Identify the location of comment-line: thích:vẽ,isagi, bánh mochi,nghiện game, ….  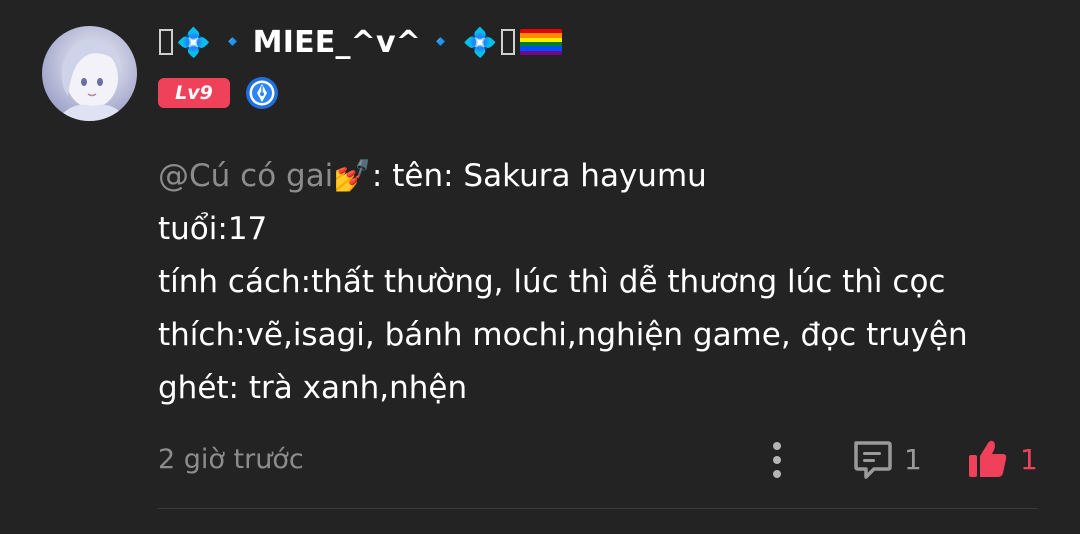
(563, 335).